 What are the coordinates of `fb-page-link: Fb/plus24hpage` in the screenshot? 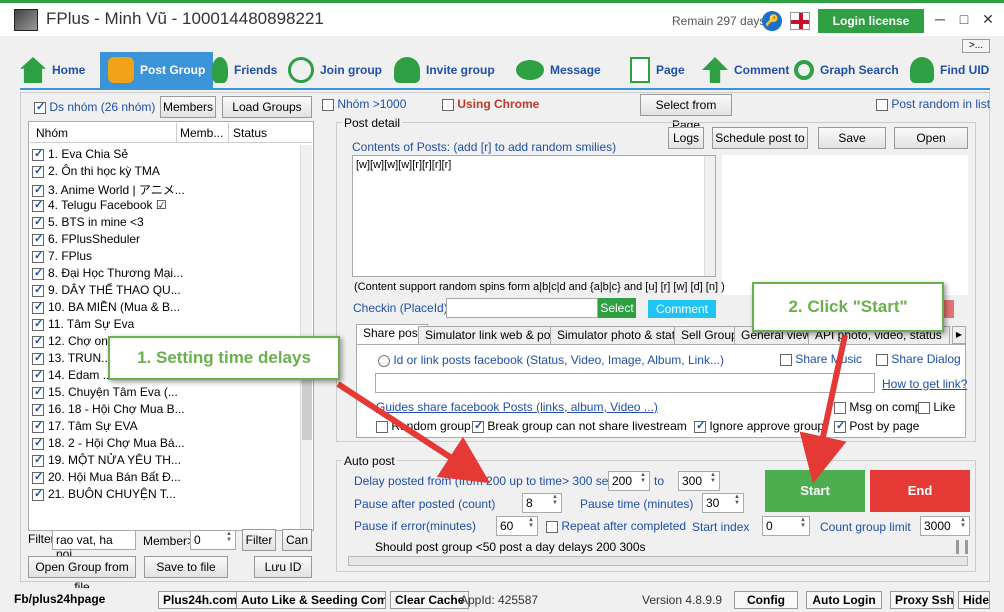 It's located at (59, 599).